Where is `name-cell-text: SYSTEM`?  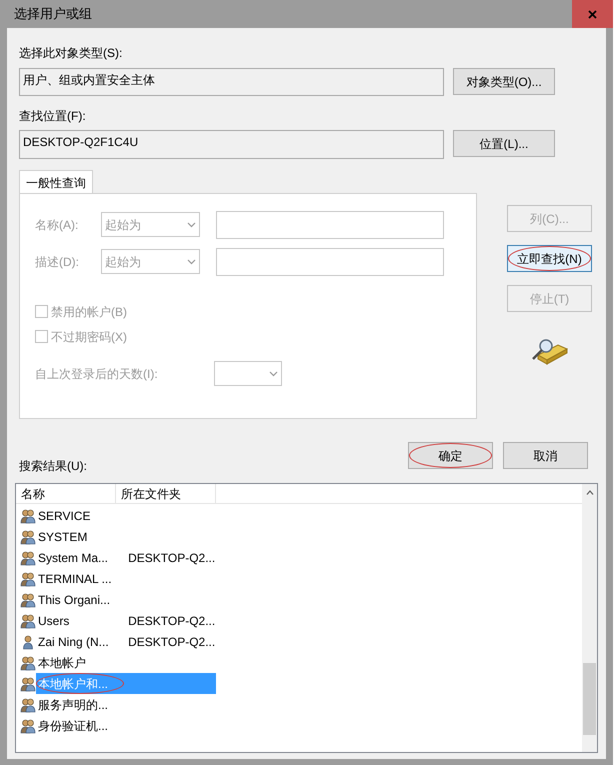
name-cell-text: SYSTEM is located at coordinates (63, 537).